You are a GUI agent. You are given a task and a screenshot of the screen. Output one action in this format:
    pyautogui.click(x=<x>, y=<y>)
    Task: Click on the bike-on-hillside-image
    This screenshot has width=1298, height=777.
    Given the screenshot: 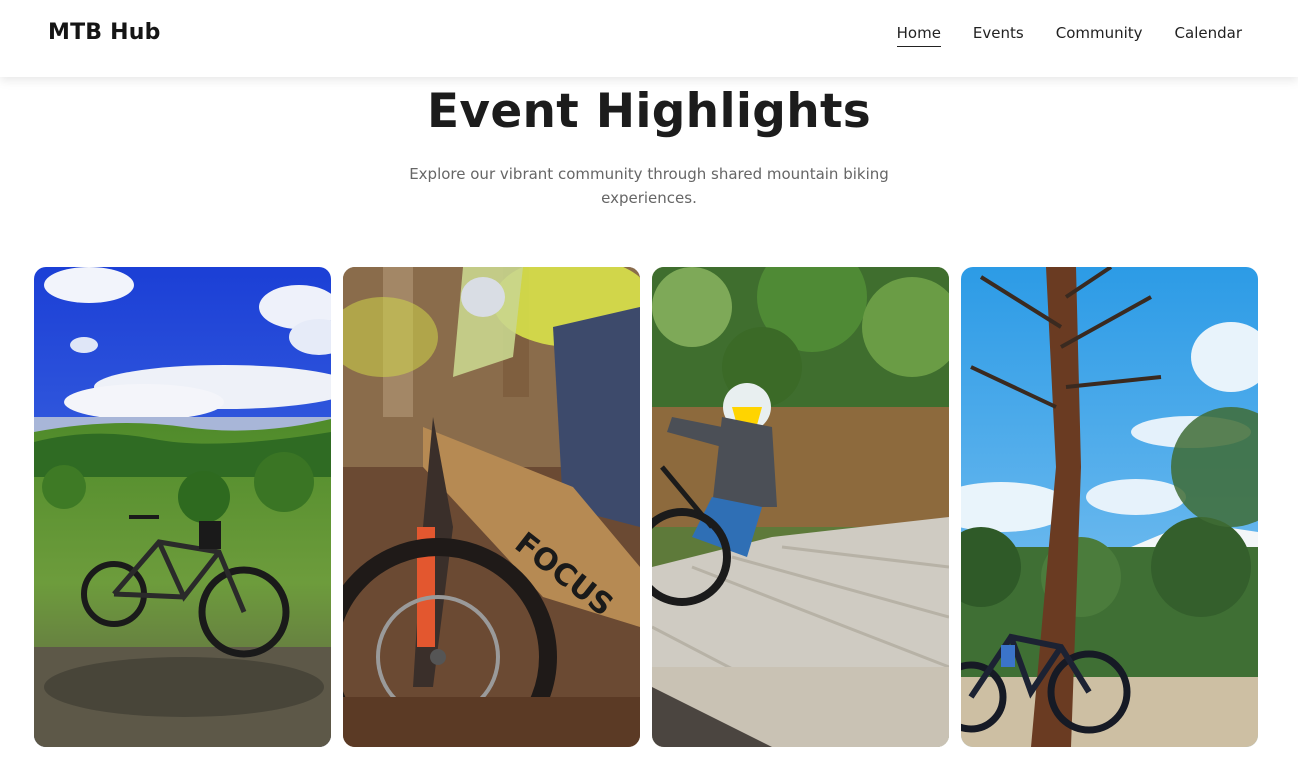 What is the action you would take?
    pyautogui.click(x=182, y=507)
    